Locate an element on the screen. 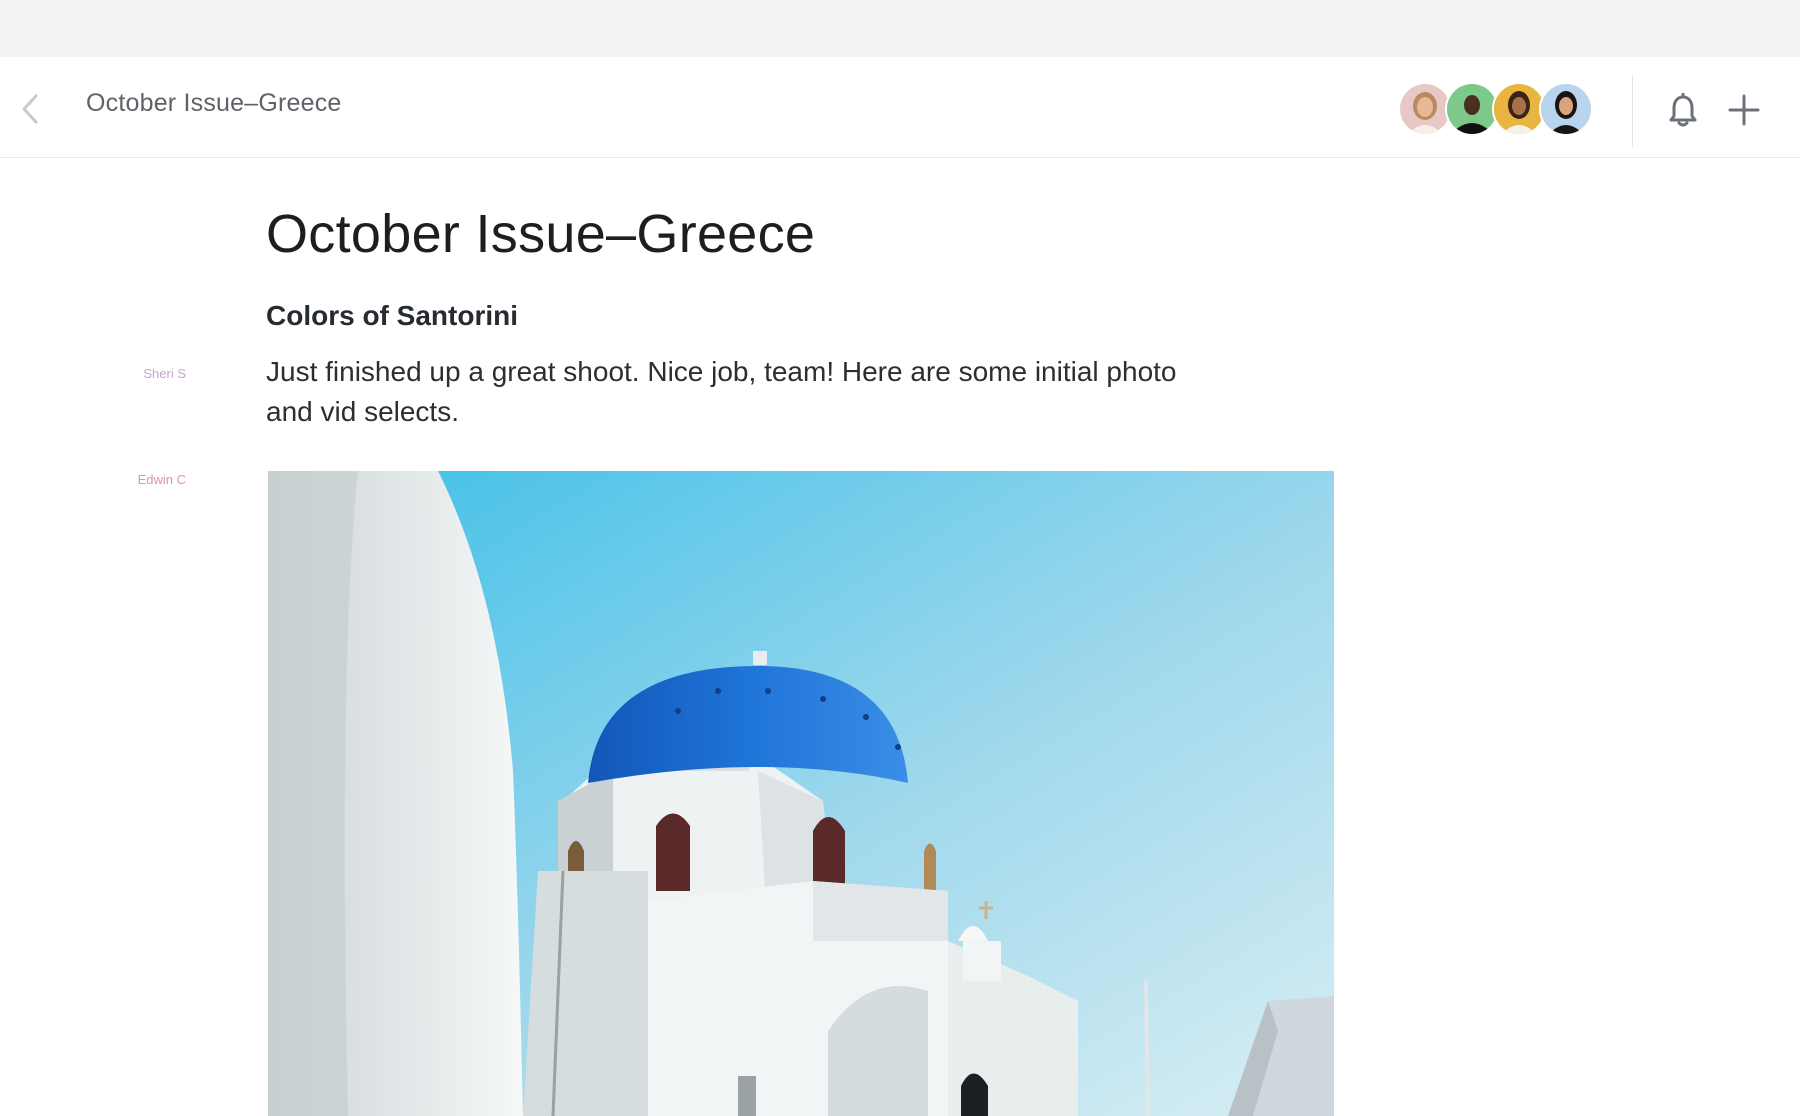 The image size is (1800, 1116). collaborator-avatars is located at coordinates (1498, 109).